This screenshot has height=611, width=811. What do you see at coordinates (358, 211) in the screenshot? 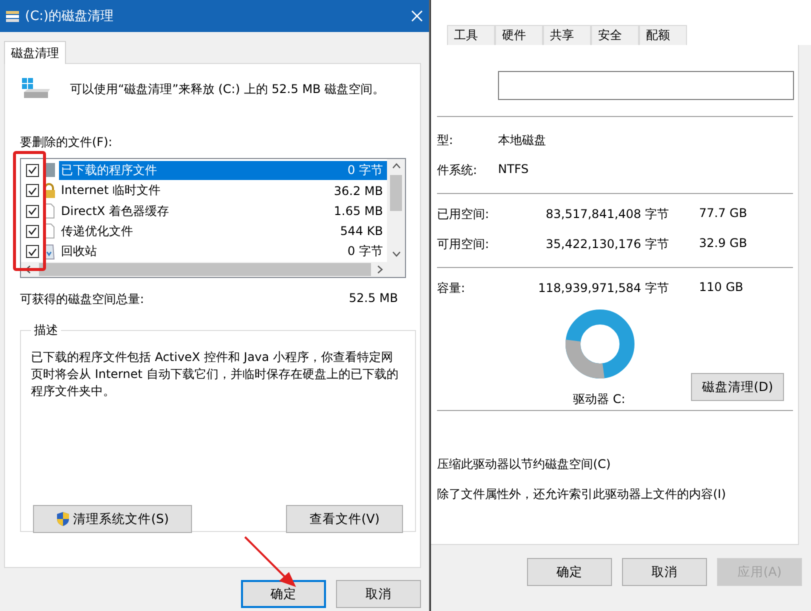
I see `file-size: 1.65 MB` at bounding box center [358, 211].